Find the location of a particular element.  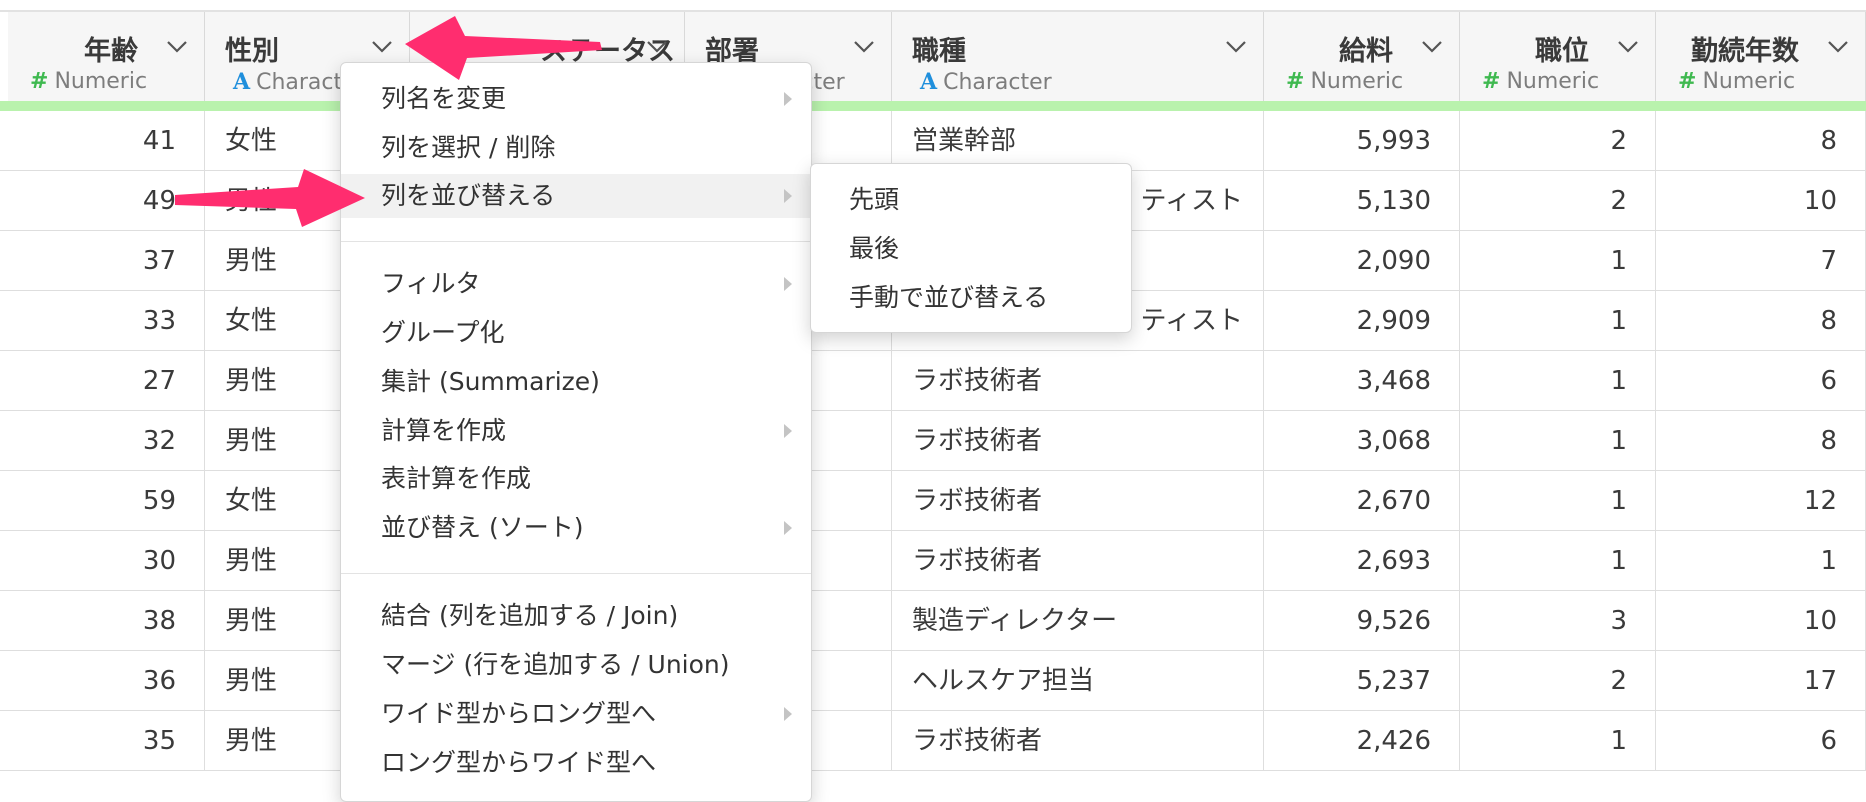

context-menu-item: 並び替え (ソート) is located at coordinates (576, 528).